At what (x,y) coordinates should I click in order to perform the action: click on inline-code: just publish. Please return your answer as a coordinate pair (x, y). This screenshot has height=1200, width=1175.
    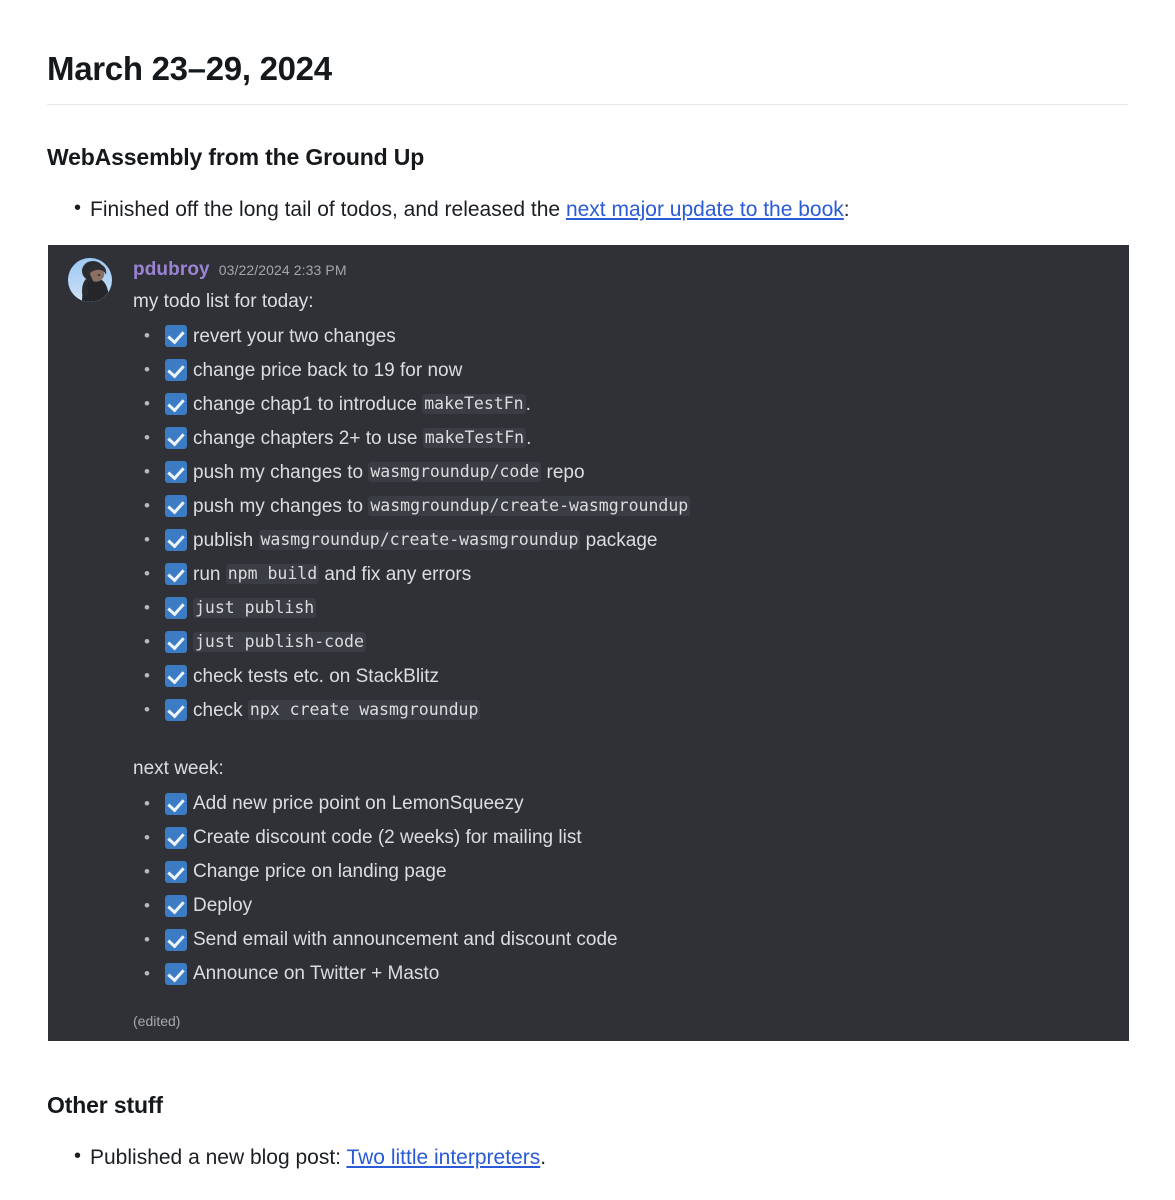
    Looking at the image, I should click on (255, 608).